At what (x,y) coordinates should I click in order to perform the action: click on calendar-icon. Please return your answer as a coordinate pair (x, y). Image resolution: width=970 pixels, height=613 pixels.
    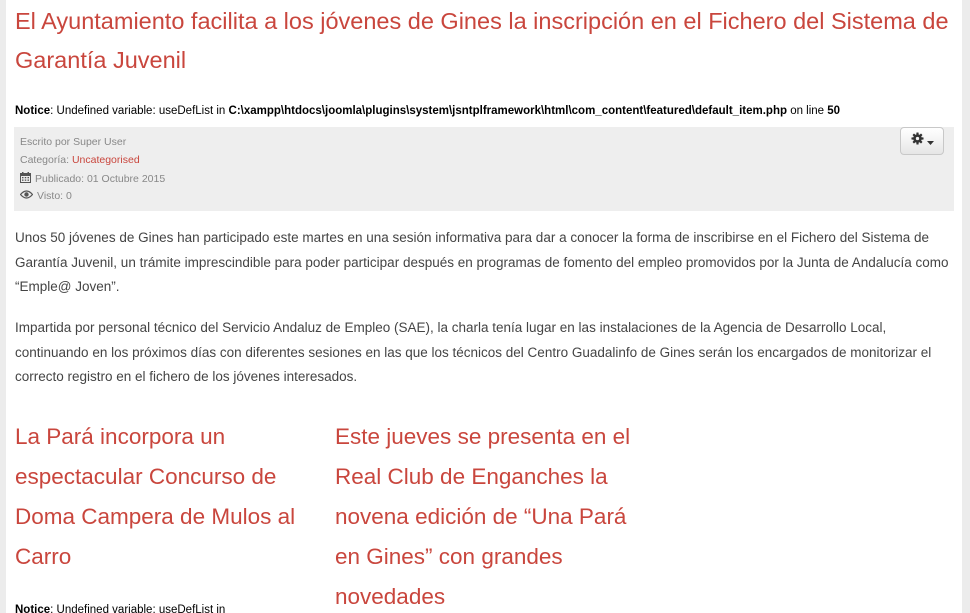
    Looking at the image, I should click on (25, 179).